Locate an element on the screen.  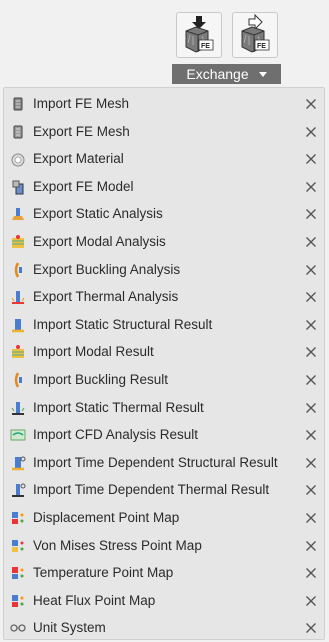
menu-item: Import Time Dependent Thermal Result is located at coordinates (164, 490).